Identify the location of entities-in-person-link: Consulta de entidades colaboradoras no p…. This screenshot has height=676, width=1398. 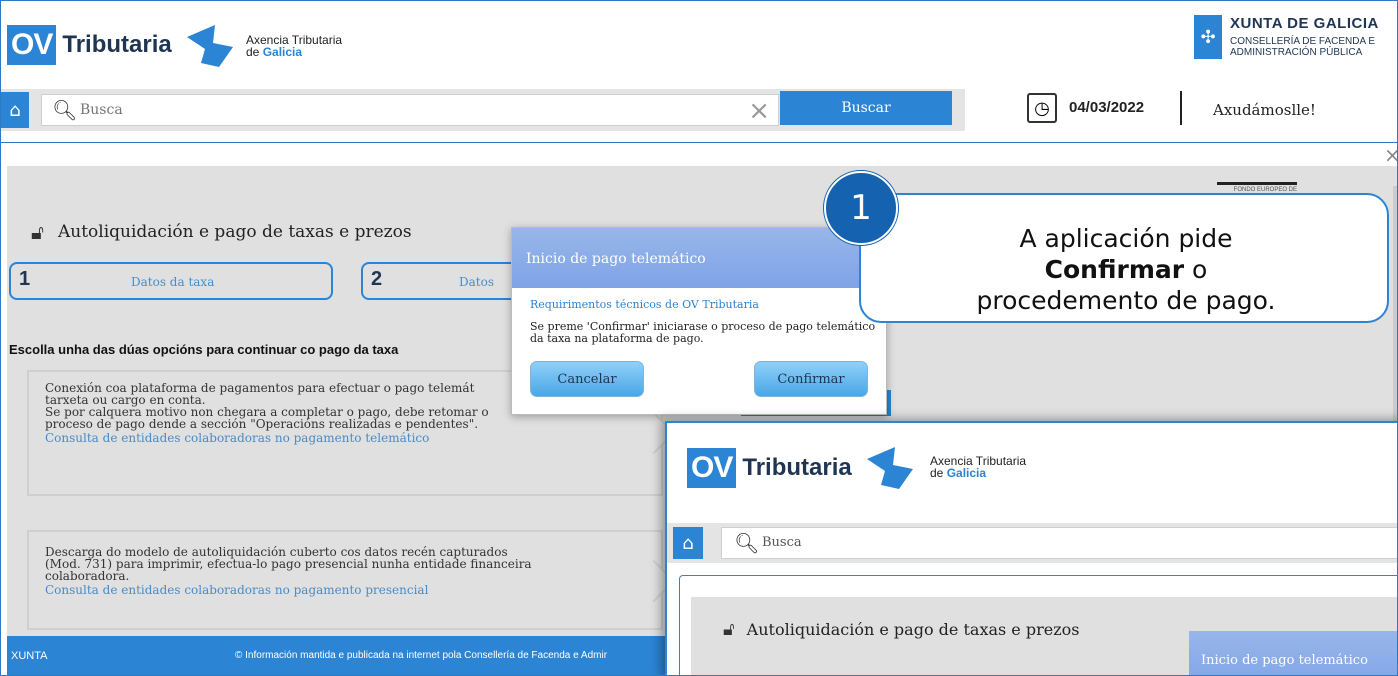
(345, 590).